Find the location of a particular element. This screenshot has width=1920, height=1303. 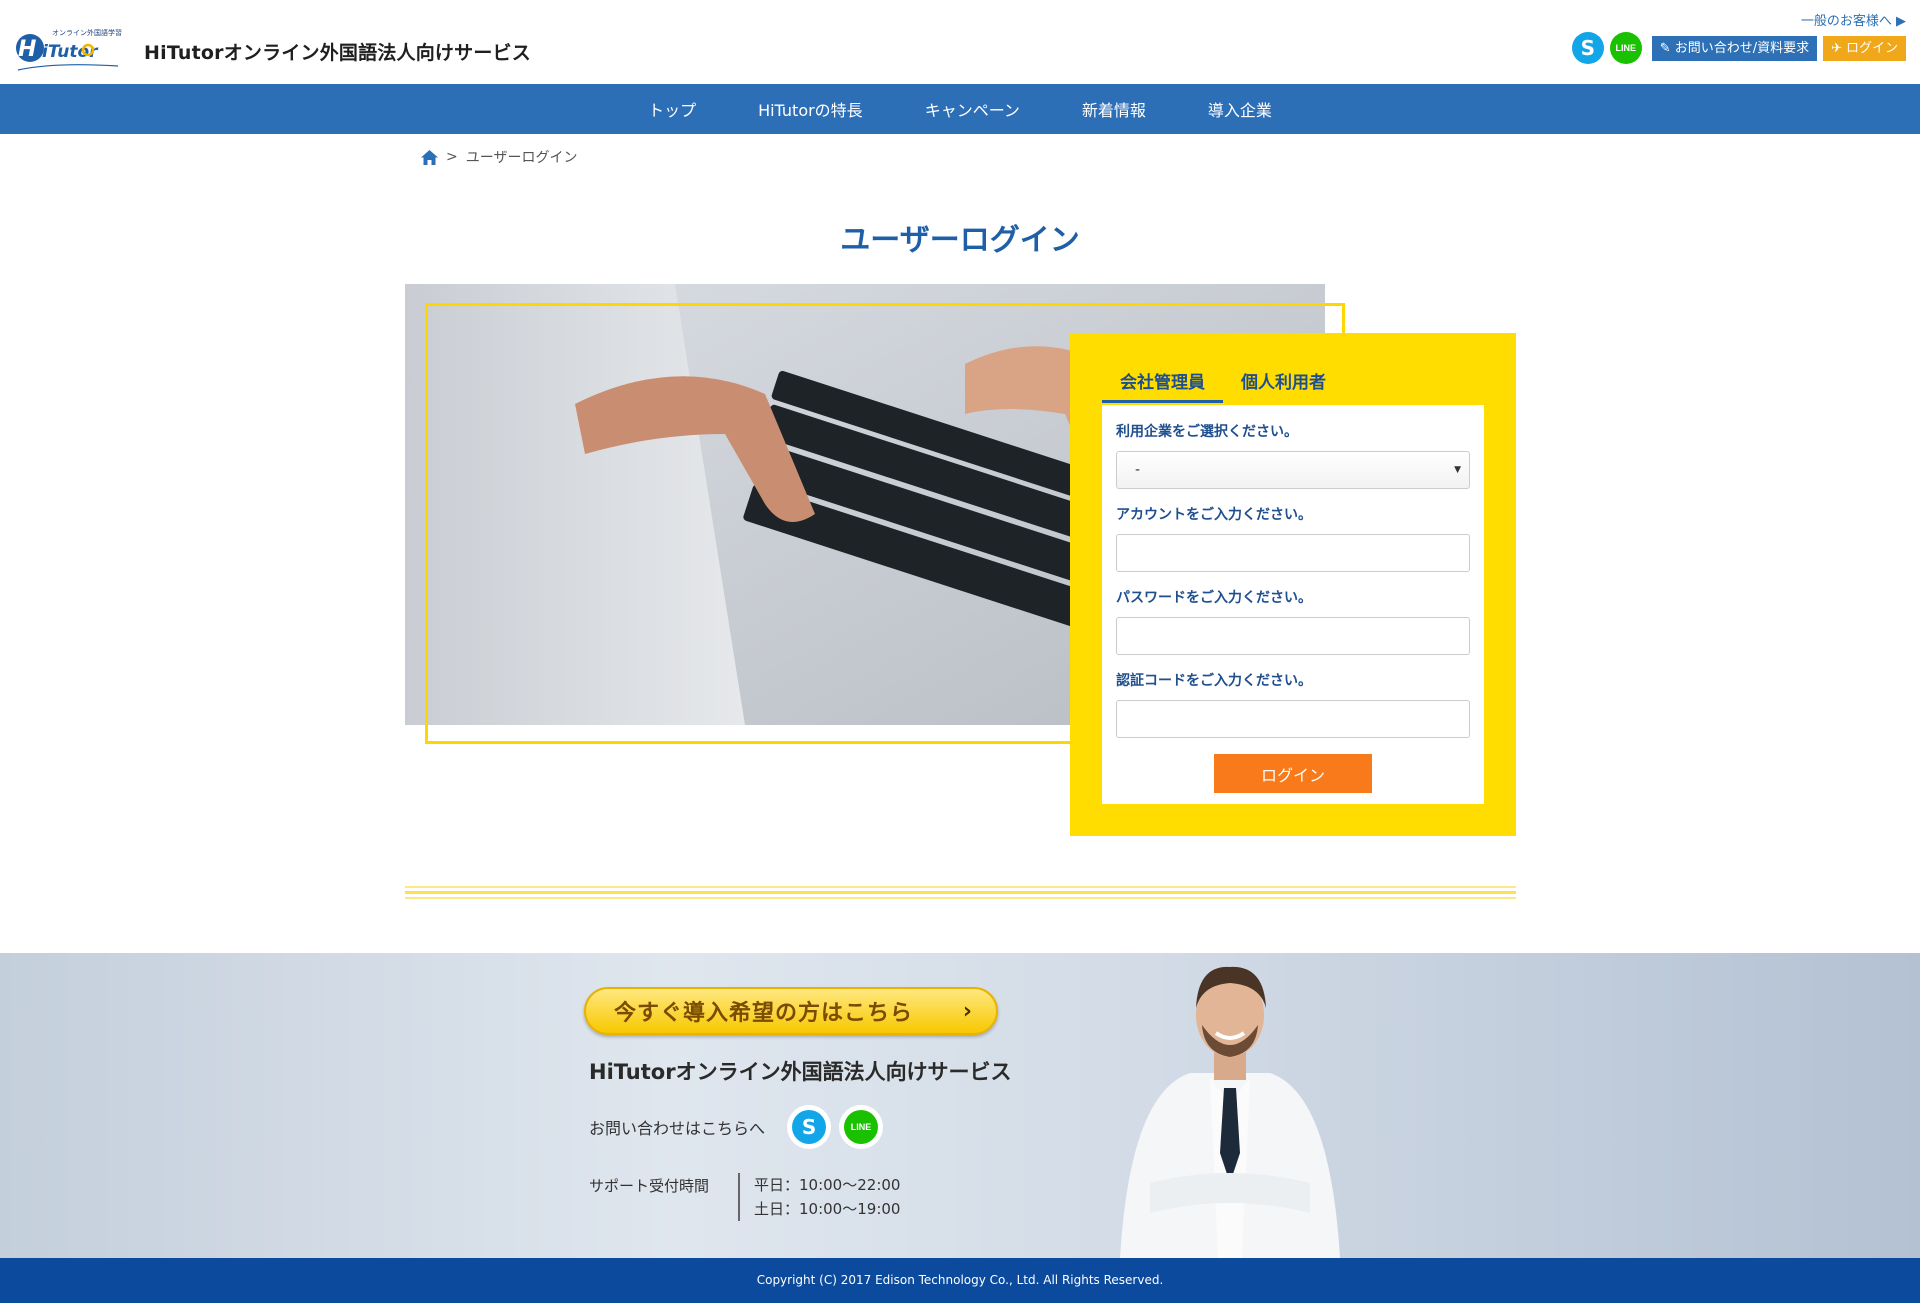

nav-item-news: 新着情報 is located at coordinates (1114, 109).